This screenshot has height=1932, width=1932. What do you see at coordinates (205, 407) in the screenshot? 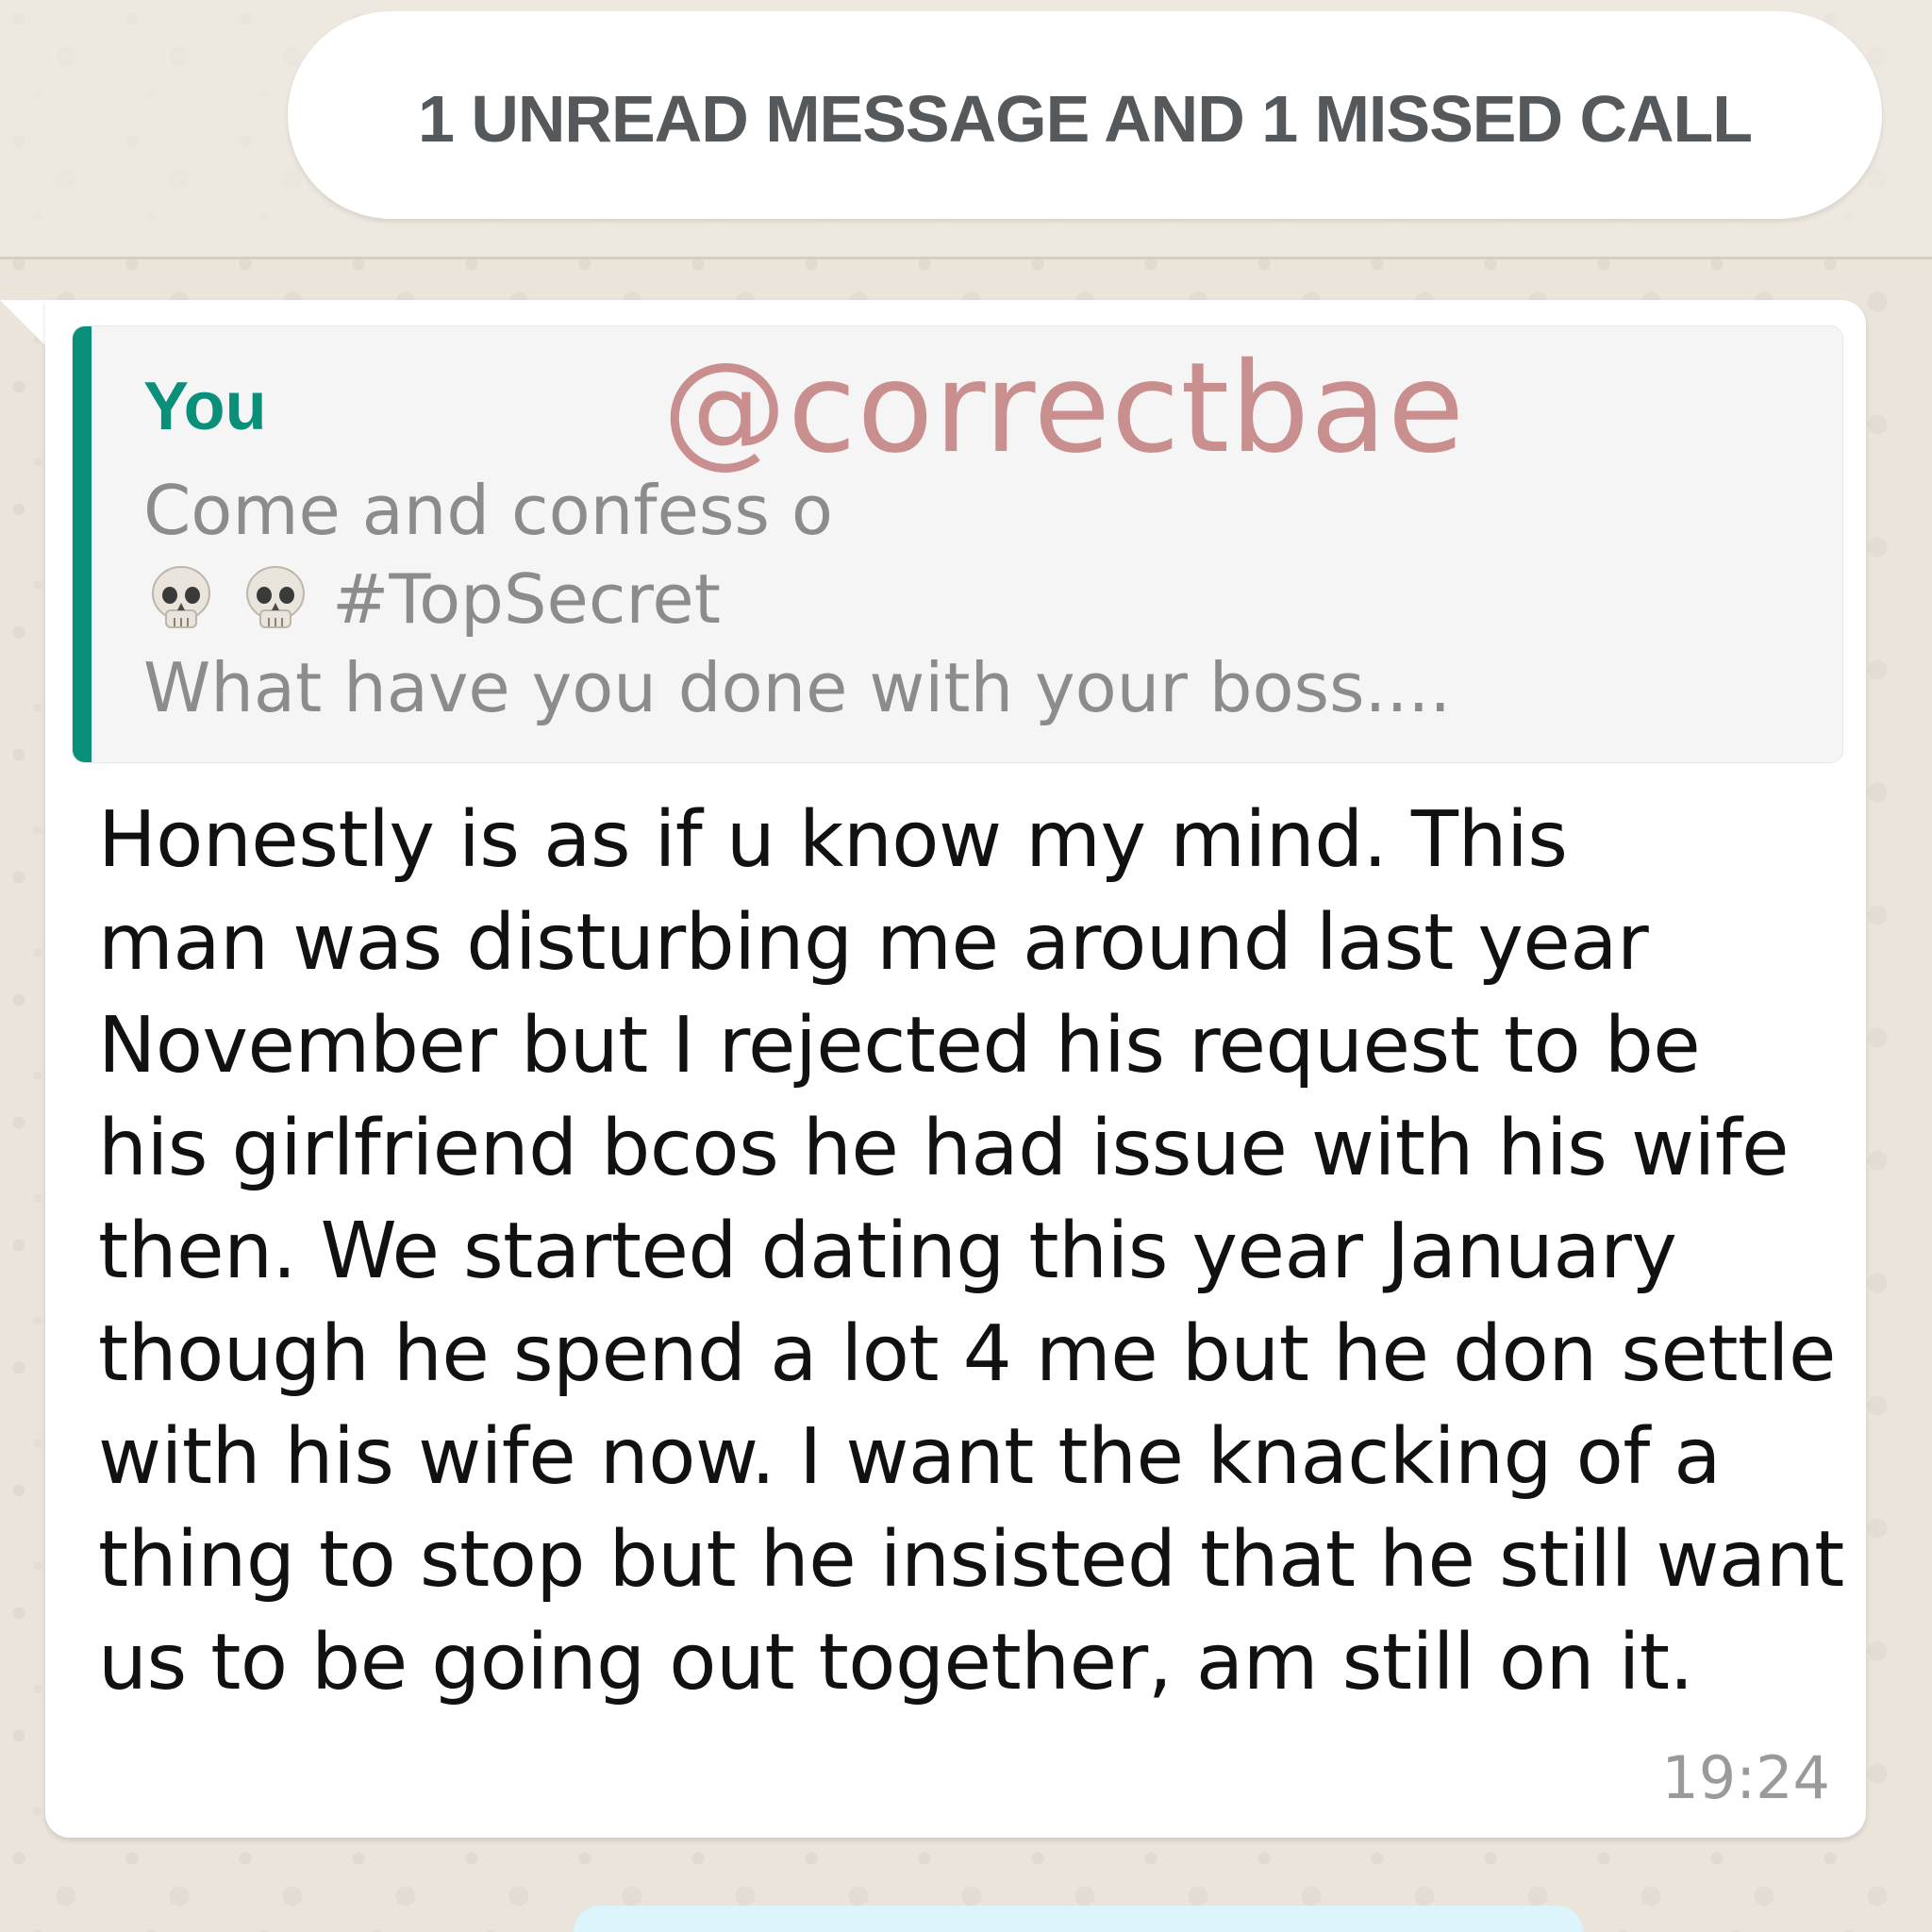
I see `quote-author: You` at bounding box center [205, 407].